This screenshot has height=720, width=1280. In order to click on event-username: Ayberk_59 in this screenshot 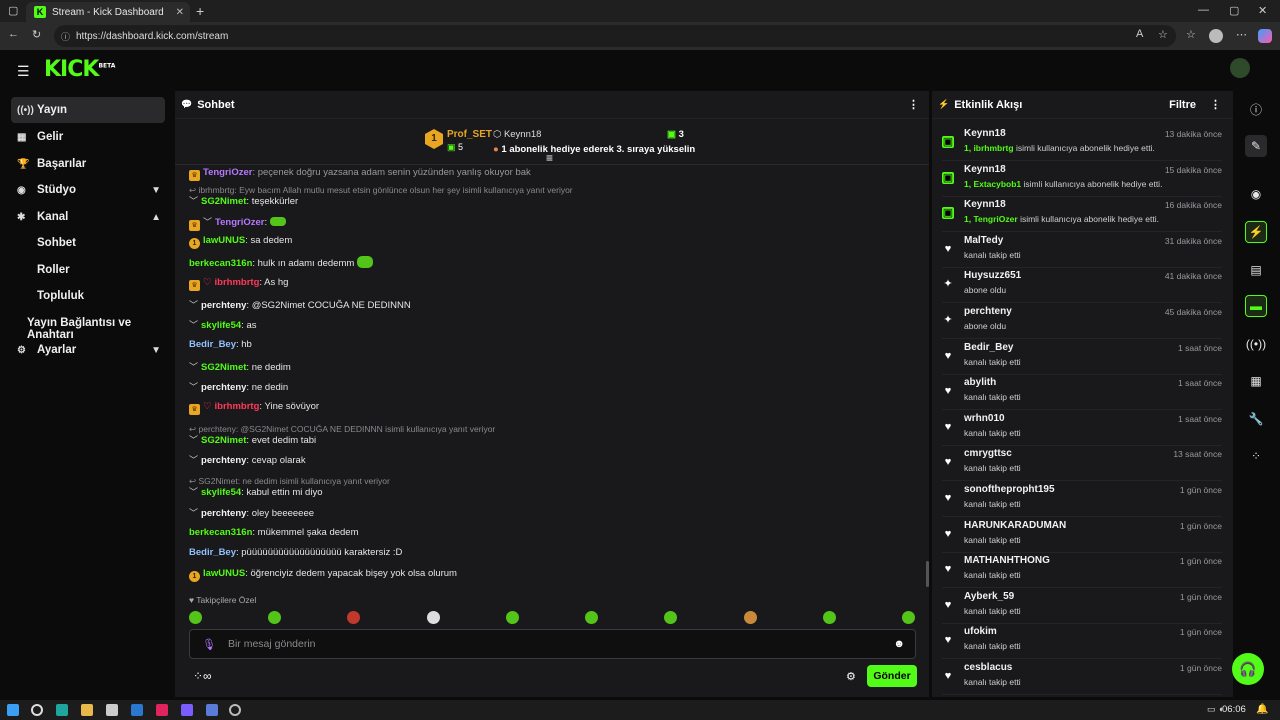, I will do `click(989, 596)`.